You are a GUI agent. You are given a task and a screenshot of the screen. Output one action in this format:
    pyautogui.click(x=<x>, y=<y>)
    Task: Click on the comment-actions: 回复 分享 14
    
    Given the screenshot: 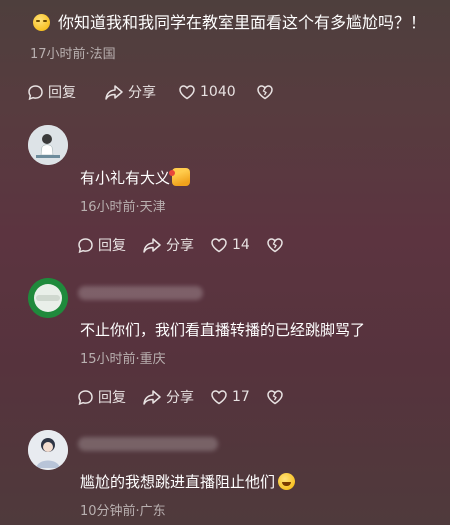 What is the action you would take?
    pyautogui.click(x=189, y=245)
    